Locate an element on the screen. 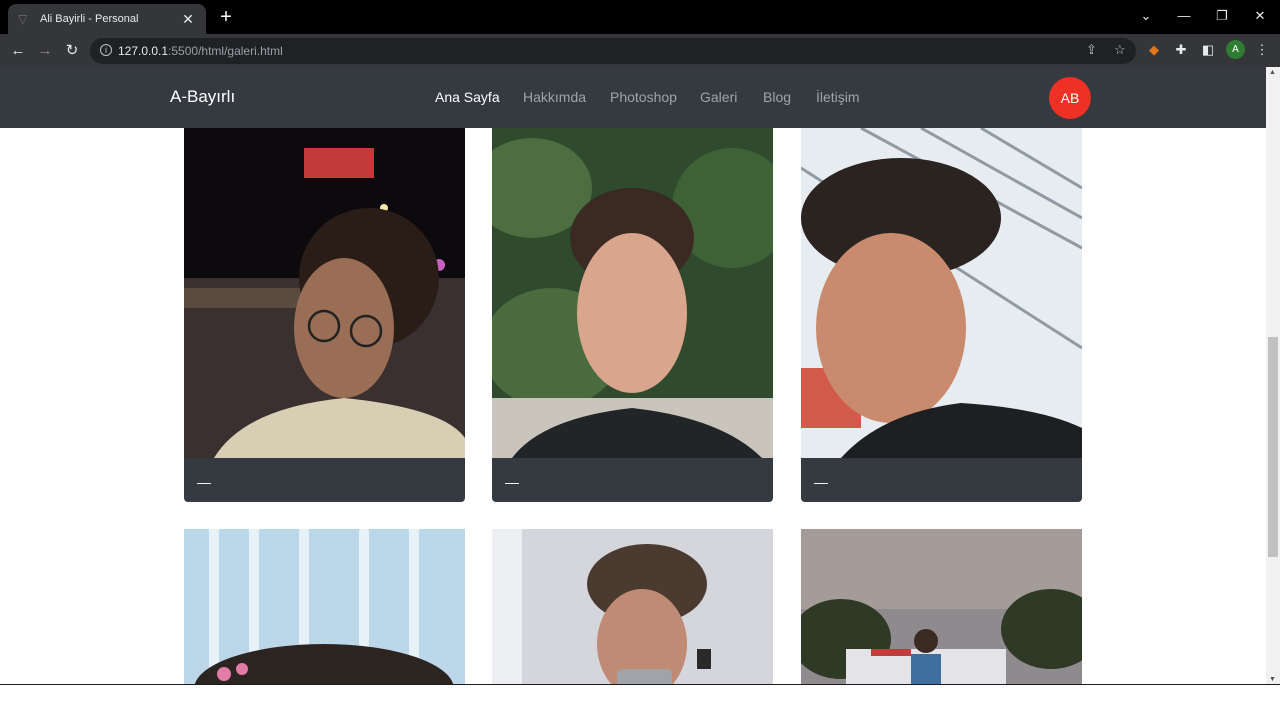 The height and width of the screenshot is (725, 1280). nav-link-blog: Blog is located at coordinates (777, 97).